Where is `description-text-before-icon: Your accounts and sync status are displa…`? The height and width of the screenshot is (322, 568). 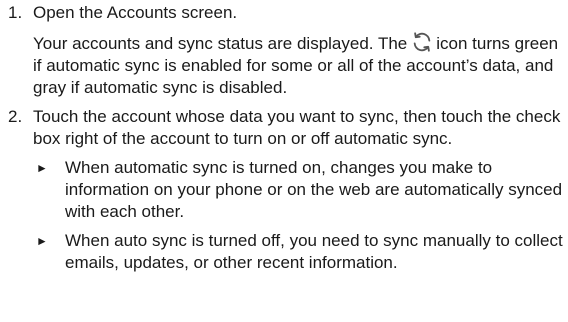
description-text-before-icon: Your accounts and sync status are displa… is located at coordinates (220, 43).